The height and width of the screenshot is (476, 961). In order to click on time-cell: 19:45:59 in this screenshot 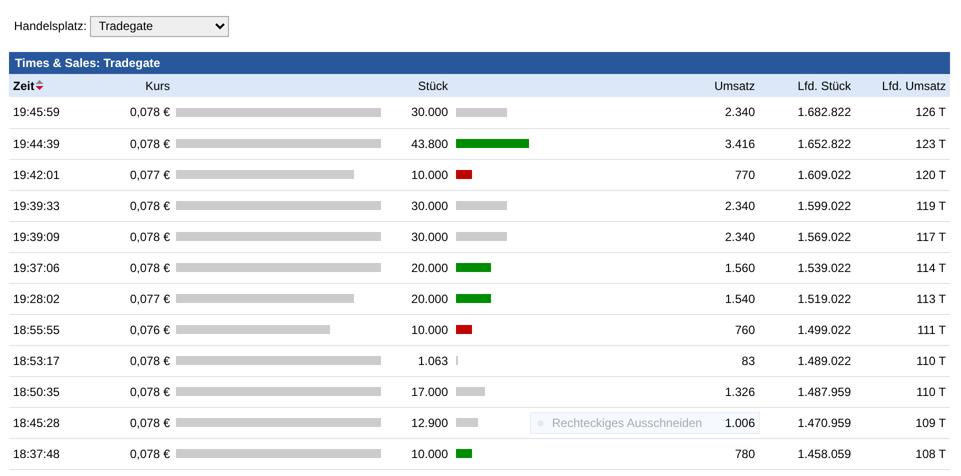, I will do `click(36, 112)`.